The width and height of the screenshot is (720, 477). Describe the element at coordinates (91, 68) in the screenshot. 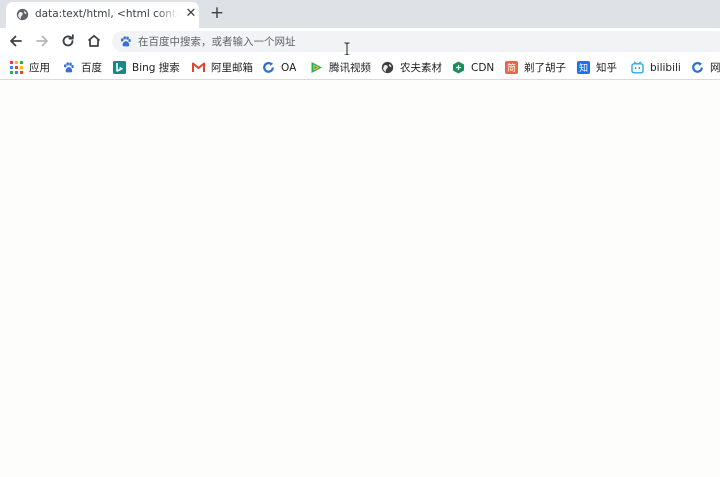

I see `bookmark-label: 百度` at that location.